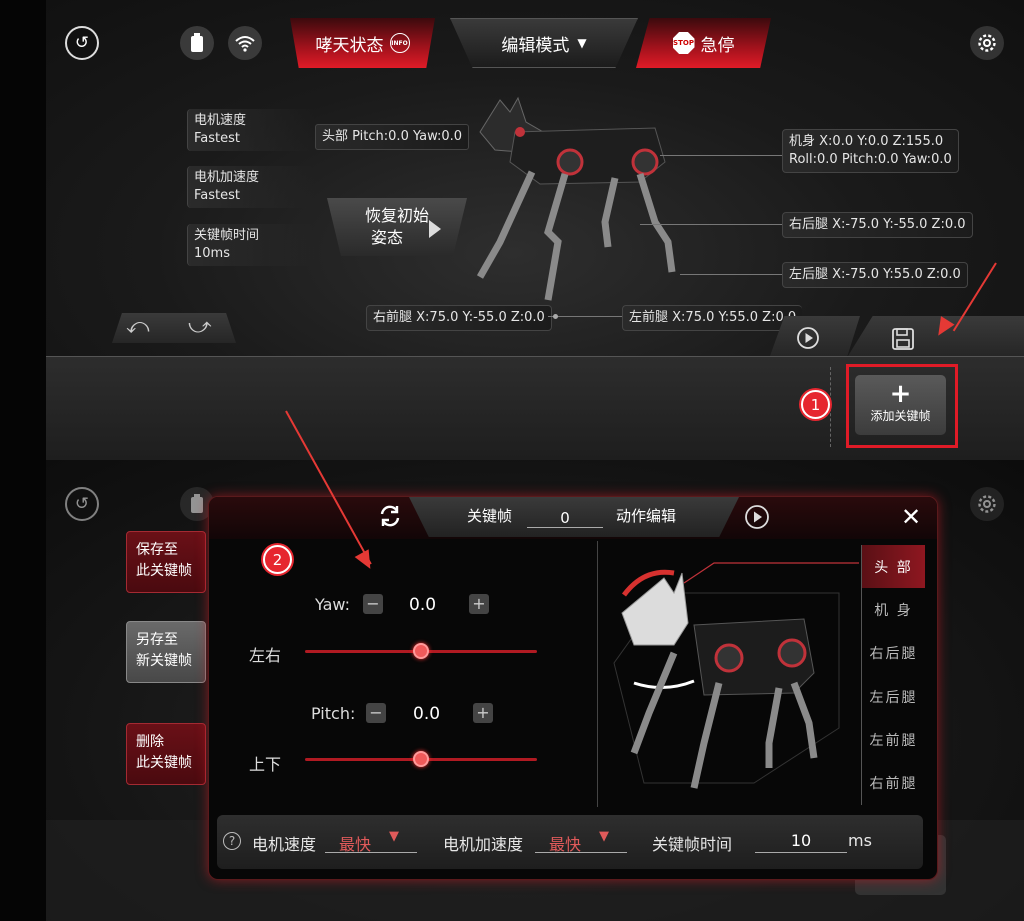  What do you see at coordinates (911, 517) in the screenshot?
I see `close-icon: ✕` at bounding box center [911, 517].